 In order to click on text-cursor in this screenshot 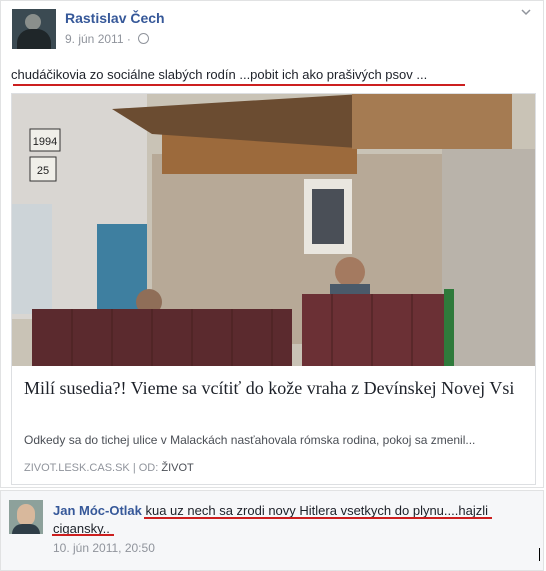, I will do `click(539, 554)`.